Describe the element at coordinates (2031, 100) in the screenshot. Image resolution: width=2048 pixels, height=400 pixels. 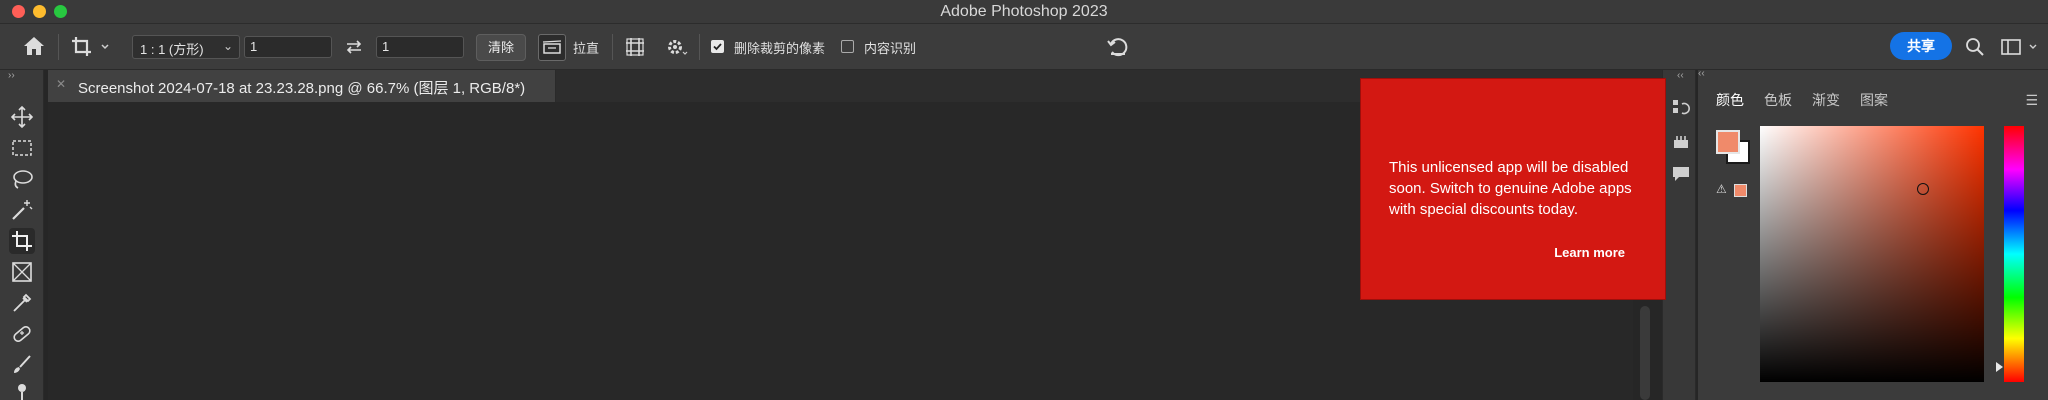
I see `panel-menu-icon: ☰` at that location.